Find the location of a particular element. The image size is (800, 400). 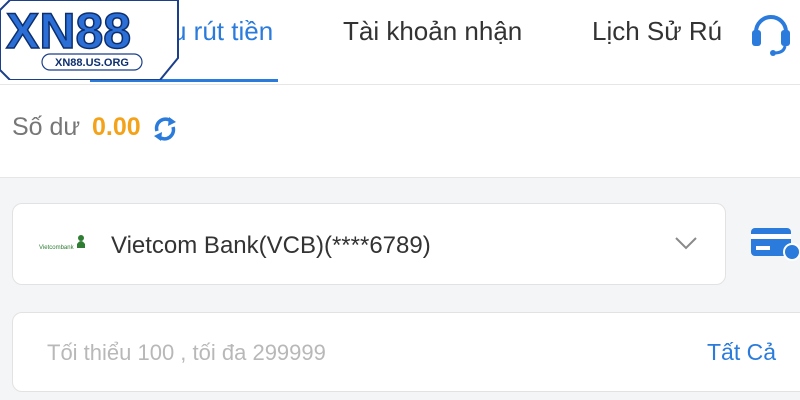

refresh-icon is located at coordinates (165, 129).